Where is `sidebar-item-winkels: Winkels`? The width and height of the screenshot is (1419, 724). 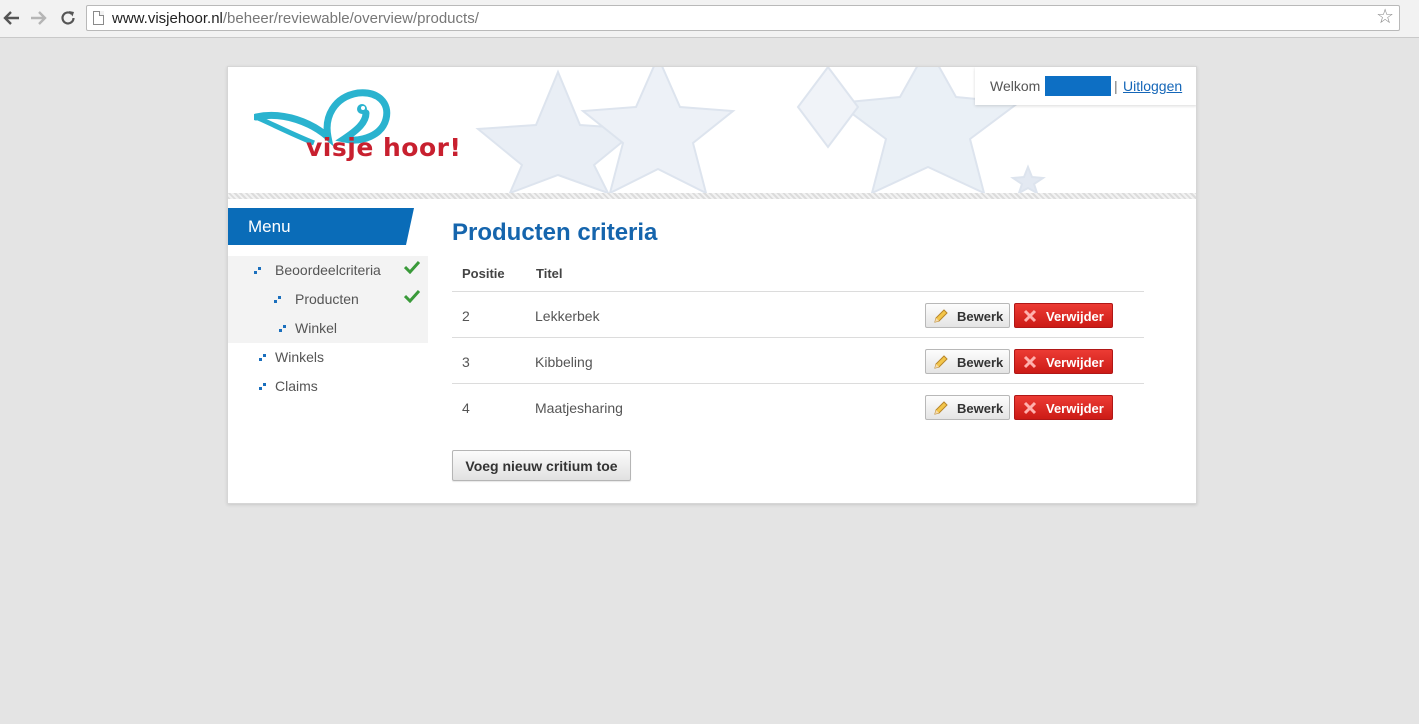
sidebar-item-winkels: Winkels is located at coordinates (328, 357).